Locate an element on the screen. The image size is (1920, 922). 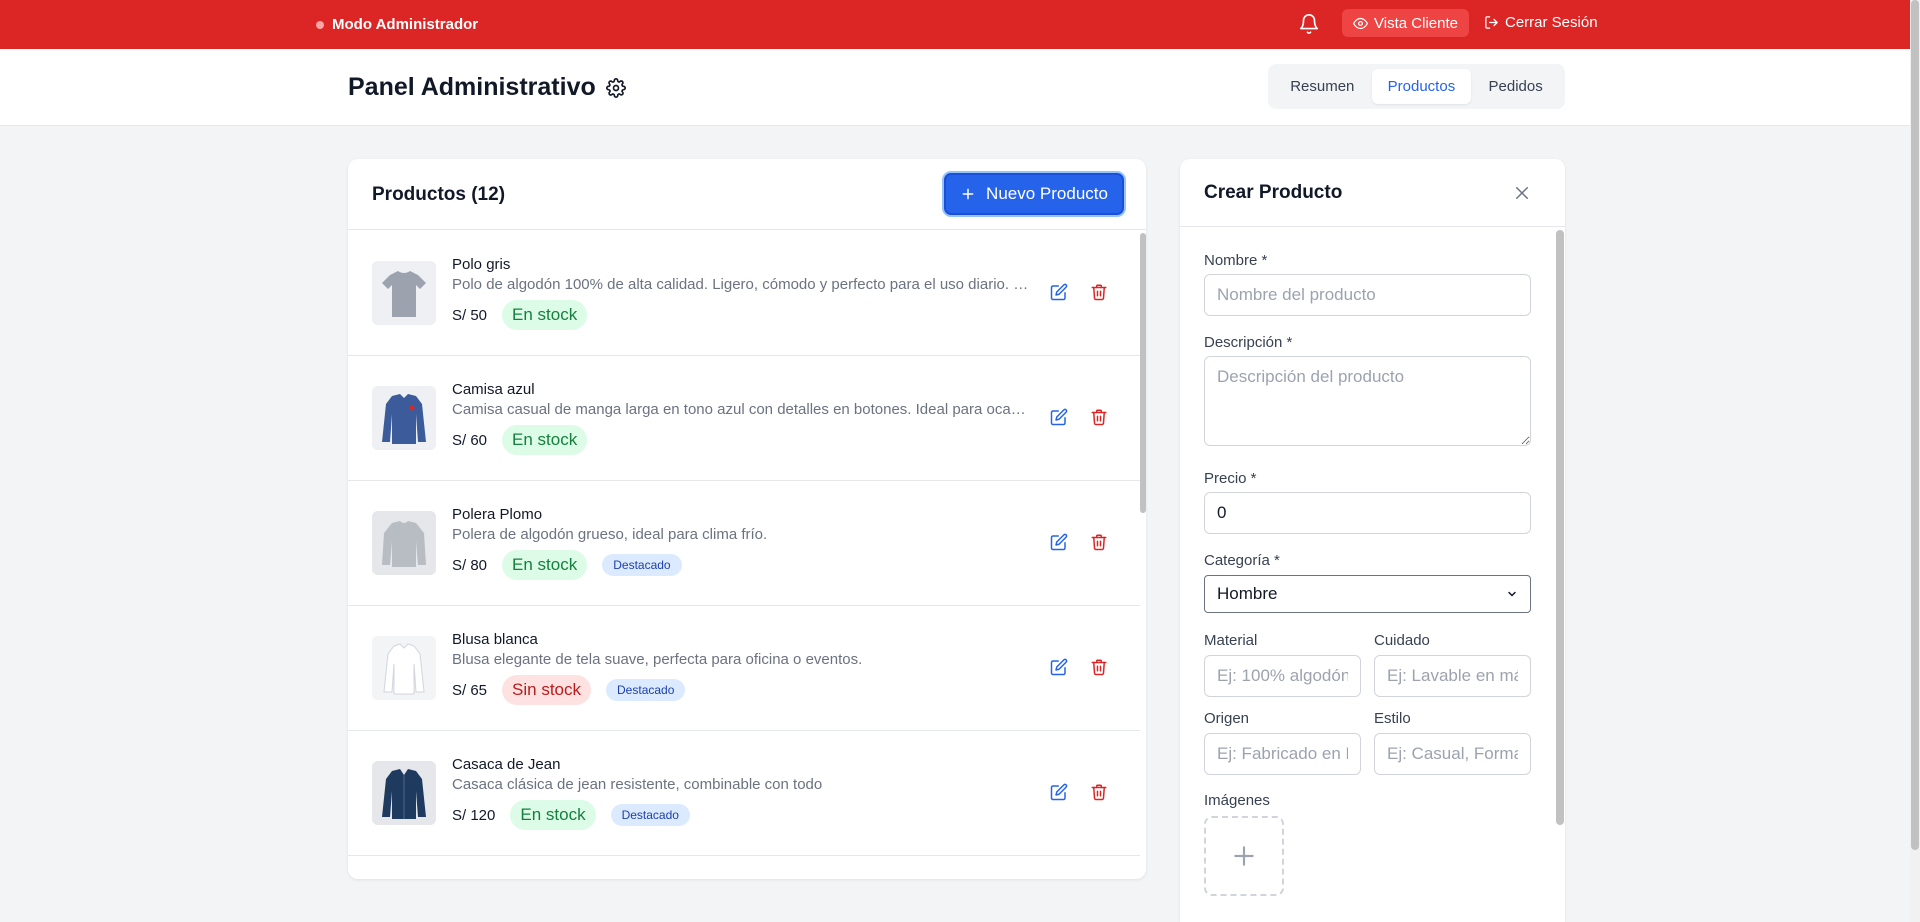
product-meta: S/ 120 En stock Destacado is located at coordinates (571, 815).